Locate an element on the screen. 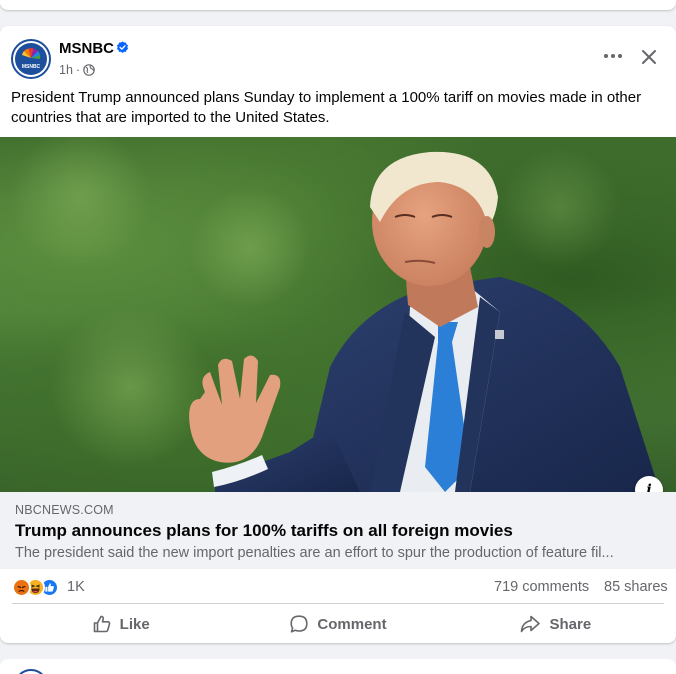 Image resolution: width=676 pixels, height=674 pixels. close-icon is located at coordinates (649, 57).